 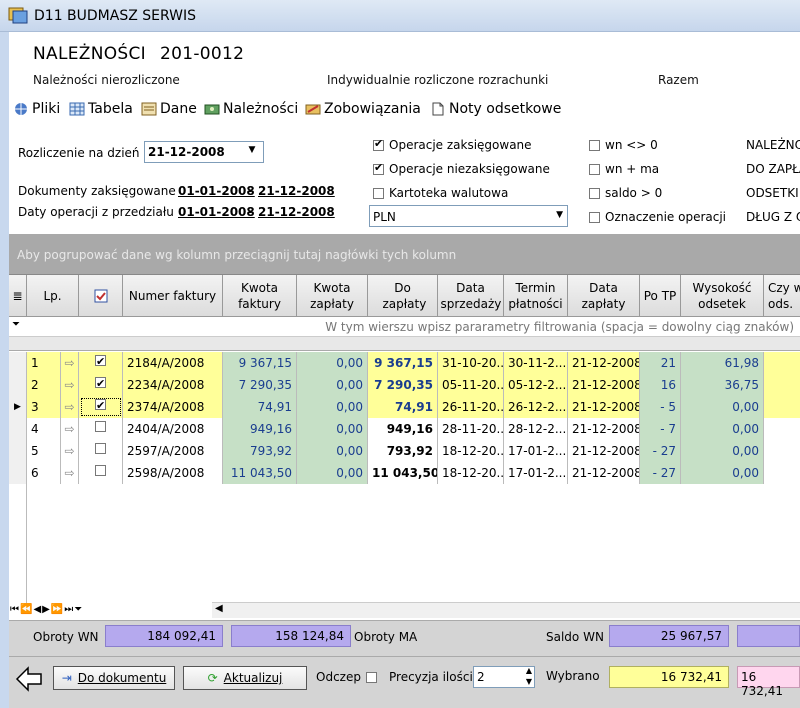 What do you see at coordinates (404, 344) in the screenshot?
I see `blank-separator-row` at bounding box center [404, 344].